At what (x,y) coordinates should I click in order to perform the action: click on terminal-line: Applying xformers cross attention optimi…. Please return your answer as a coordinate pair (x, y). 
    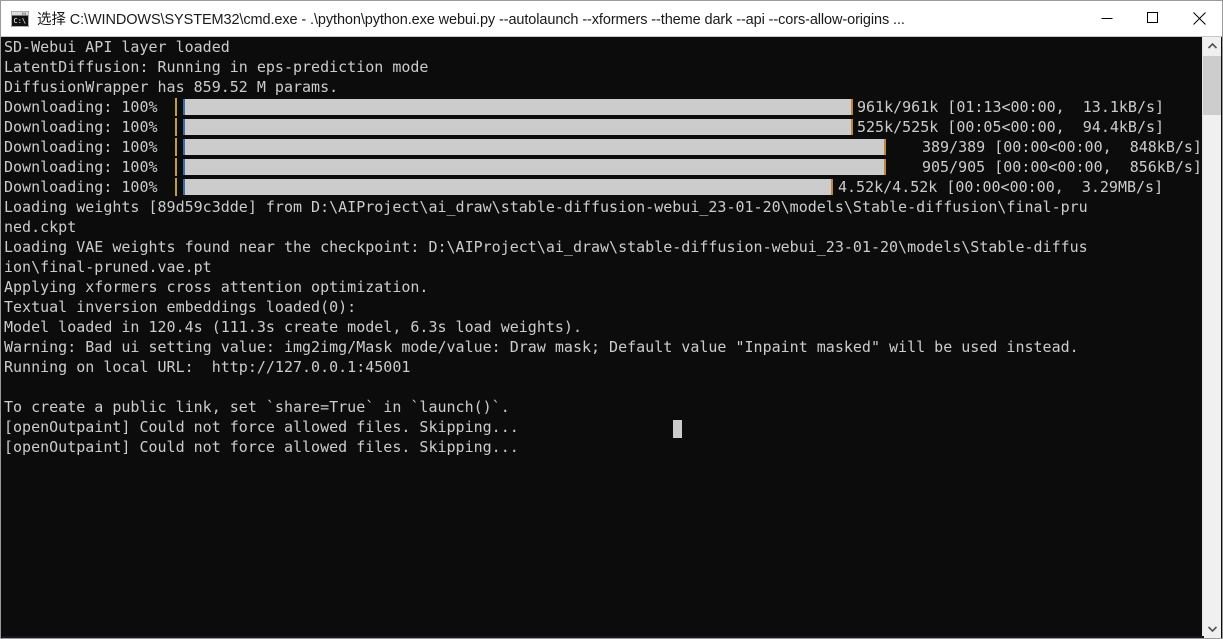
    Looking at the image, I should click on (216, 287).